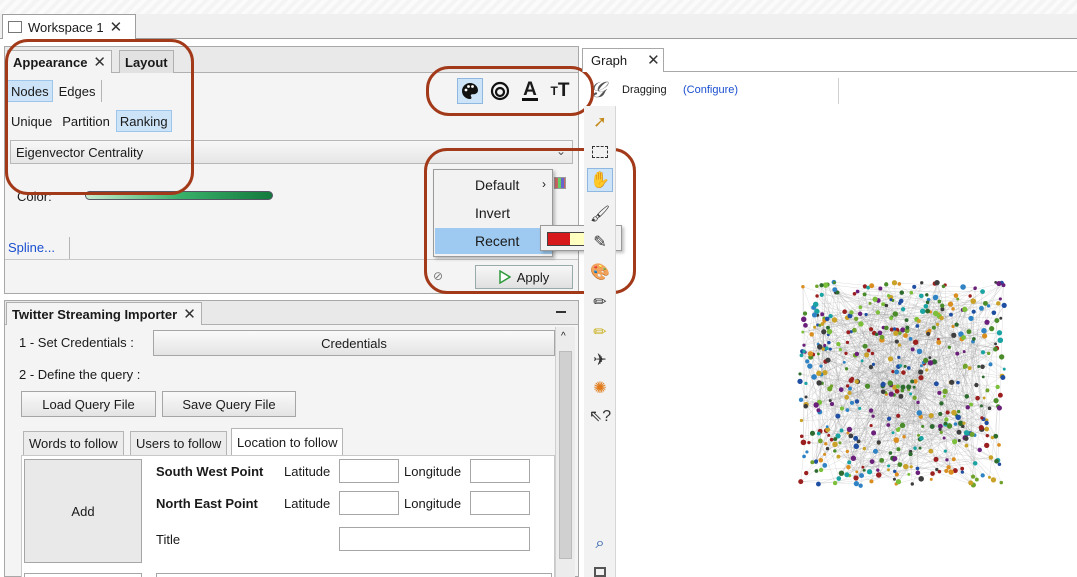 Image resolution: width=1077 pixels, height=577 pixels. Describe the element at coordinates (600, 568) in the screenshot. I see `panel-icon` at that location.